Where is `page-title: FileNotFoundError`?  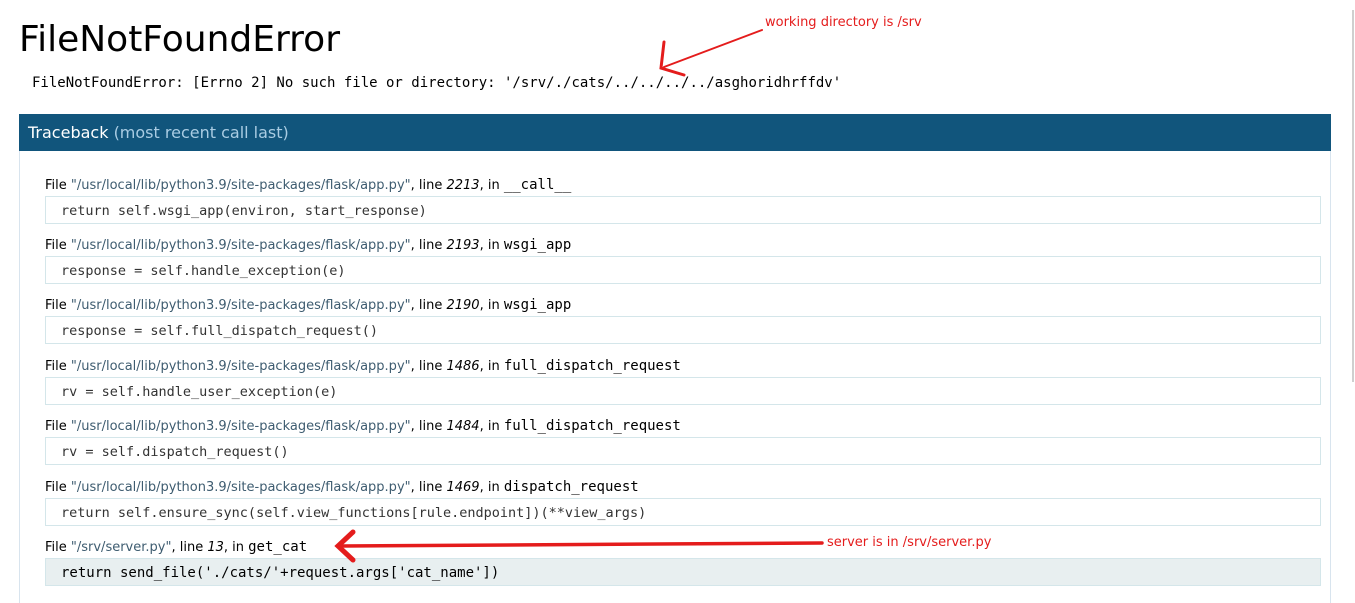
page-title: FileNotFoundError is located at coordinates (179, 39).